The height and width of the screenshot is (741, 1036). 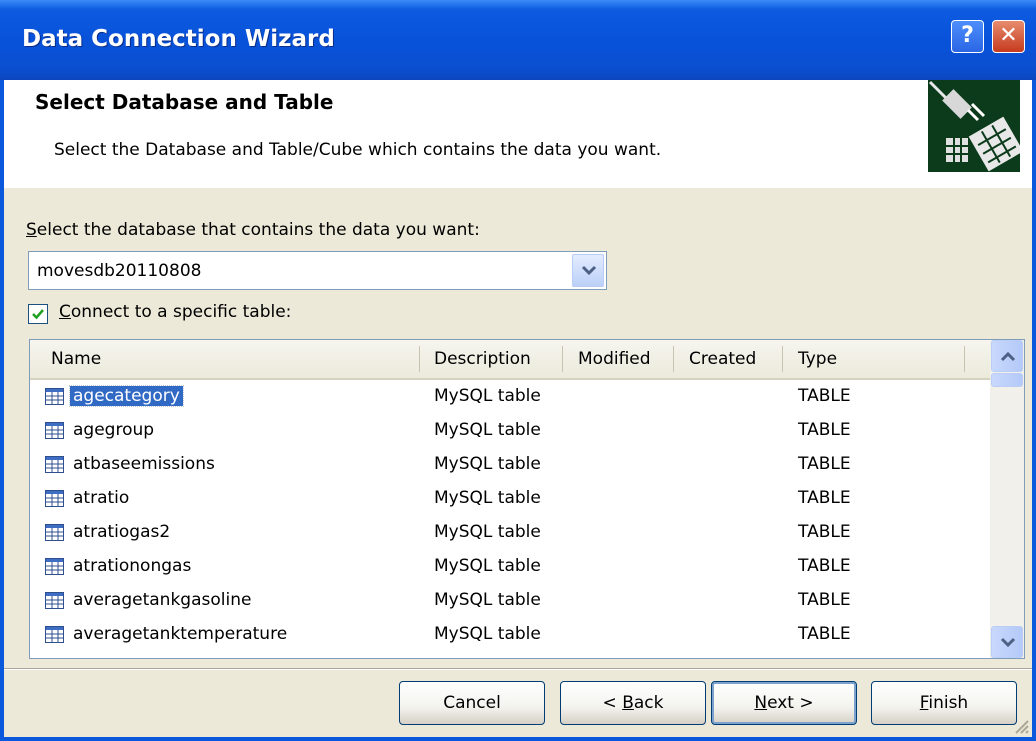 What do you see at coordinates (1007, 380) in the screenshot?
I see `scroll-thumb` at bounding box center [1007, 380].